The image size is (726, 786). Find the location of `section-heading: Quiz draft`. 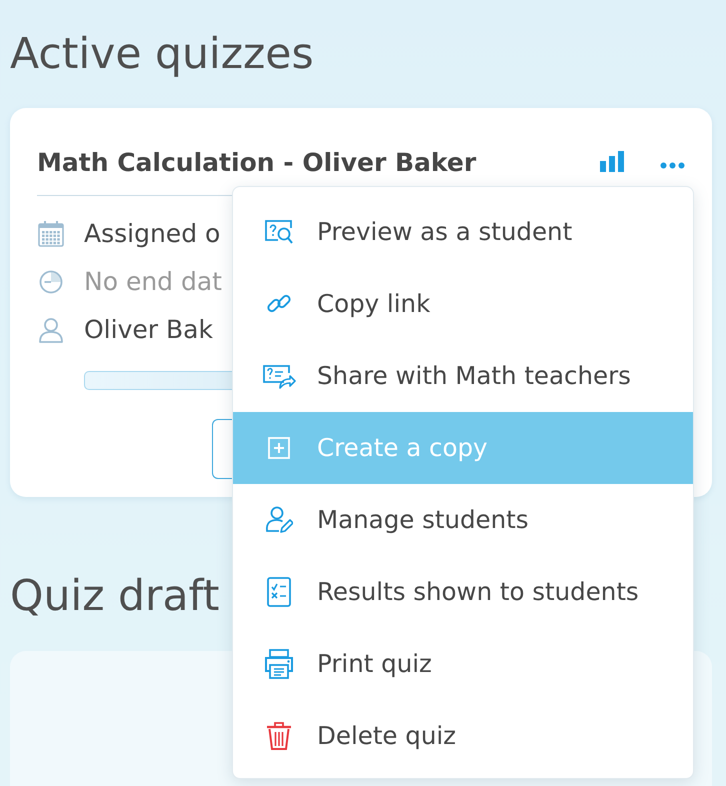

section-heading: Quiz draft is located at coordinates (115, 597).